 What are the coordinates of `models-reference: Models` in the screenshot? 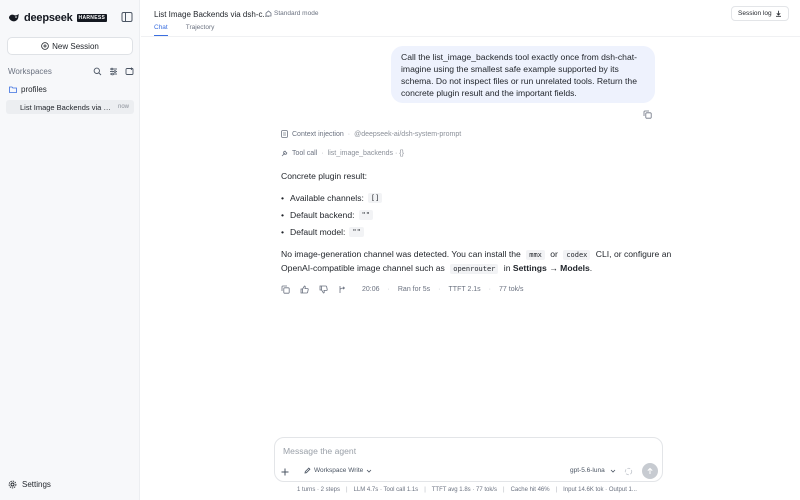 It's located at (575, 268).